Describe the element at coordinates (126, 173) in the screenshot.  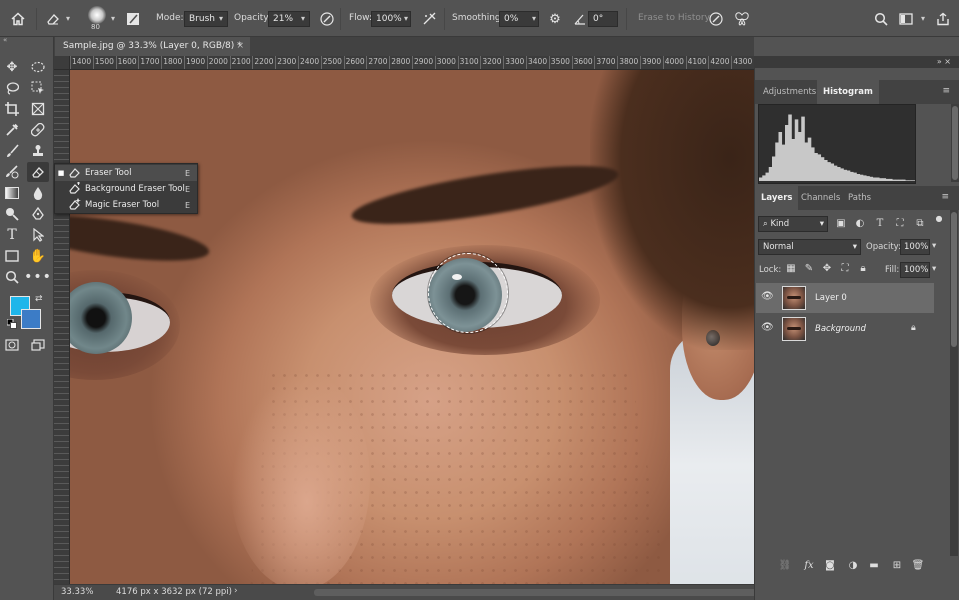
I see `flyout-item-eraser-tool: ■ Eraser Tool E` at that location.